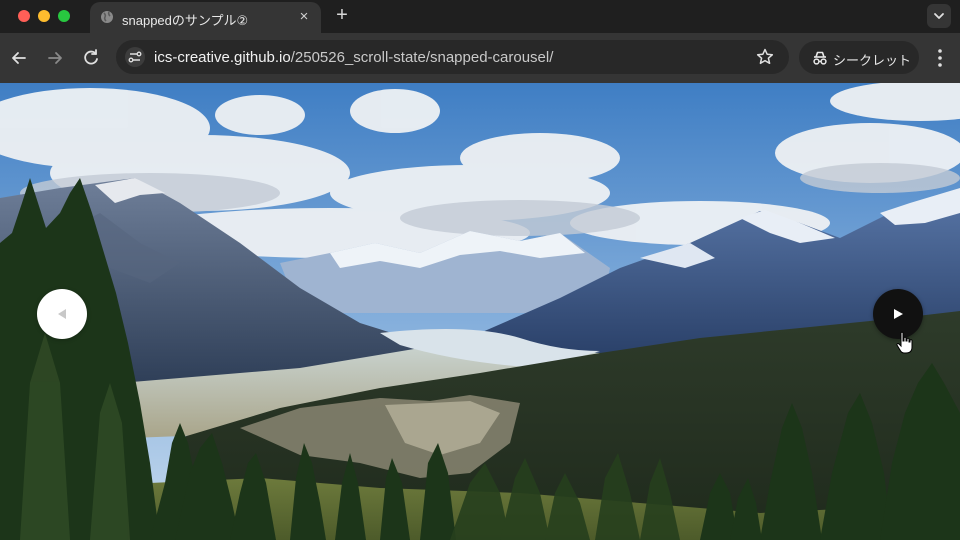 The width and height of the screenshot is (960, 540). I want to click on tab-search-button, so click(939, 16).